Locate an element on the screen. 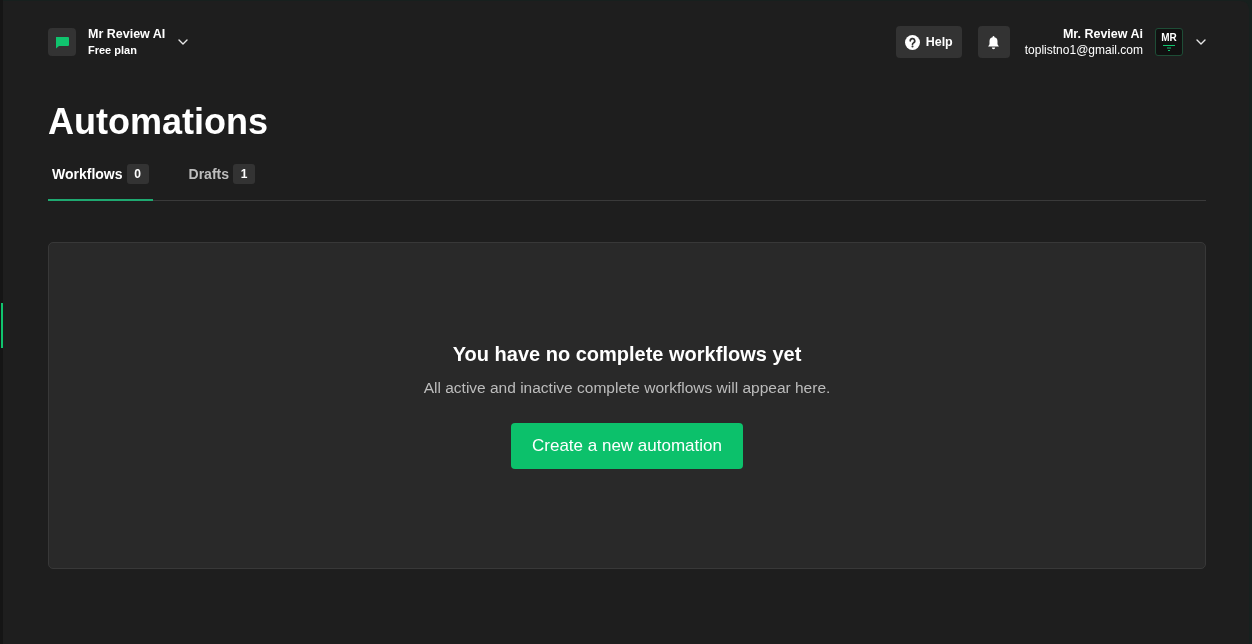  notifications-button is located at coordinates (993, 42).